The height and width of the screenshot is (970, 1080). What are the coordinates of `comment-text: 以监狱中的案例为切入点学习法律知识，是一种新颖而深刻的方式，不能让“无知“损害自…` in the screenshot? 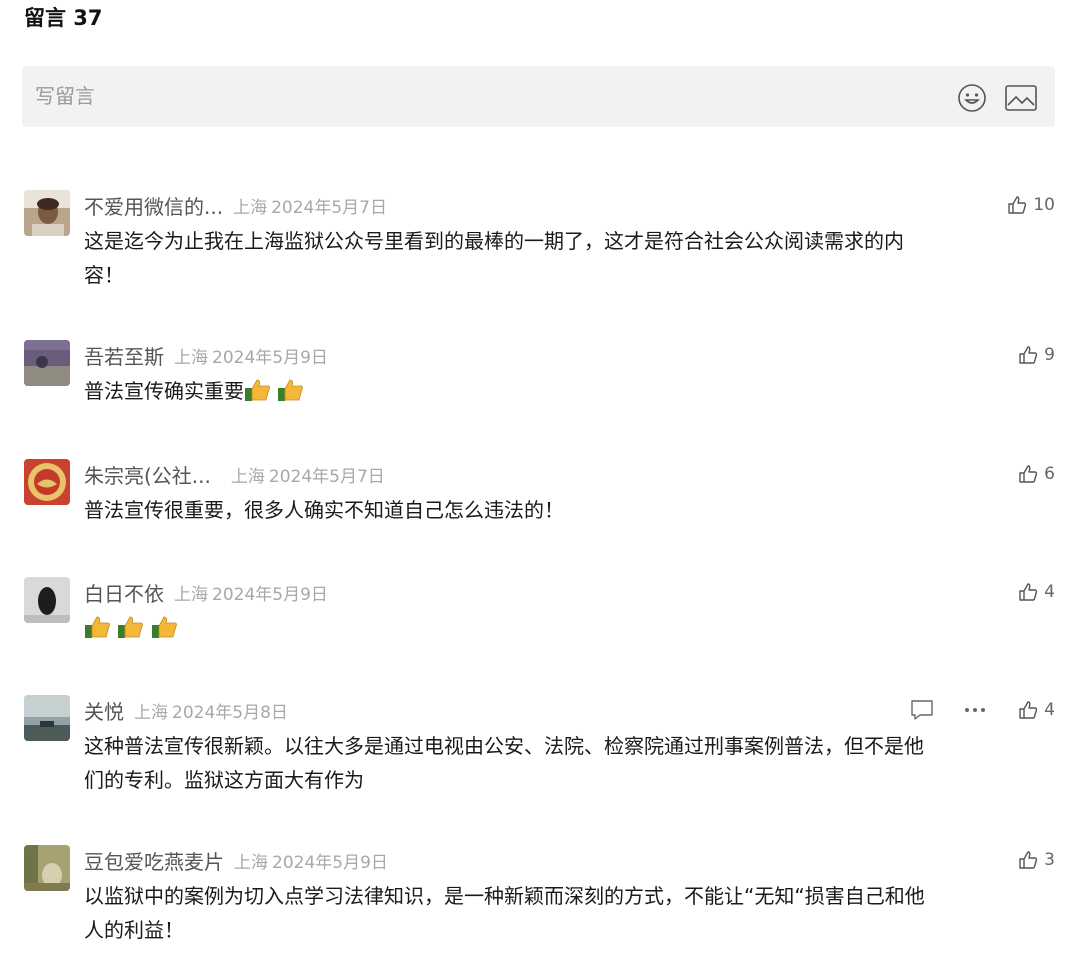 It's located at (569, 913).